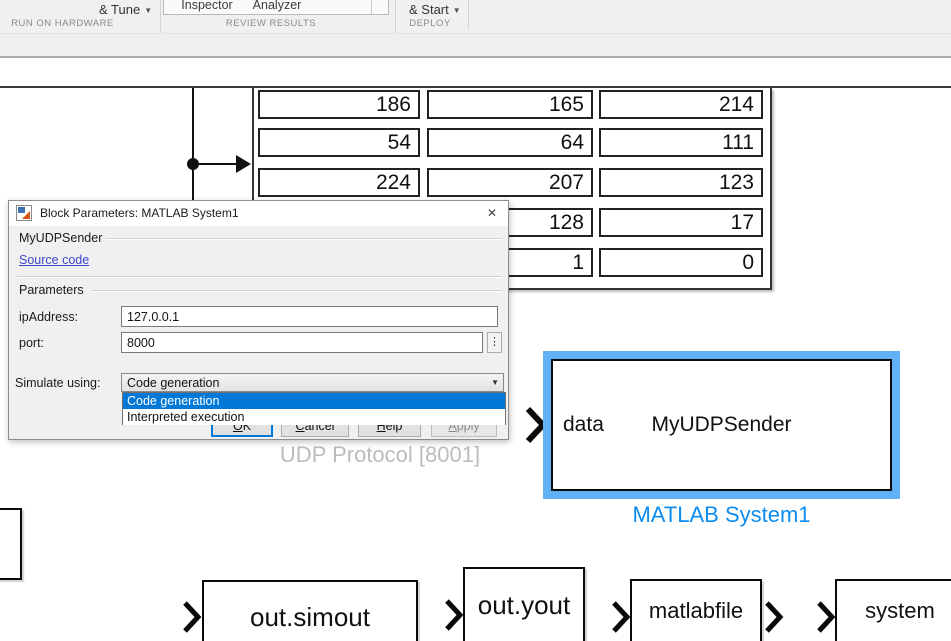  I want to click on to-workspace-simout-block: out.simout, so click(310, 610).